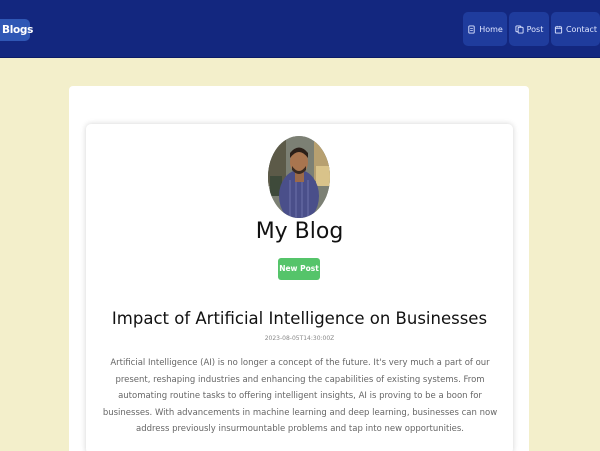 The height and width of the screenshot is (451, 600). I want to click on calendar-icon, so click(558, 29).